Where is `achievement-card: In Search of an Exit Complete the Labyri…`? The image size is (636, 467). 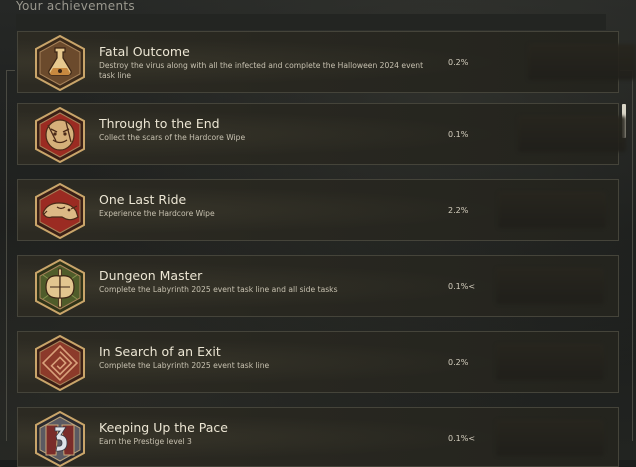
achievement-card: In Search of an Exit Complete the Labyri… is located at coordinates (318, 362).